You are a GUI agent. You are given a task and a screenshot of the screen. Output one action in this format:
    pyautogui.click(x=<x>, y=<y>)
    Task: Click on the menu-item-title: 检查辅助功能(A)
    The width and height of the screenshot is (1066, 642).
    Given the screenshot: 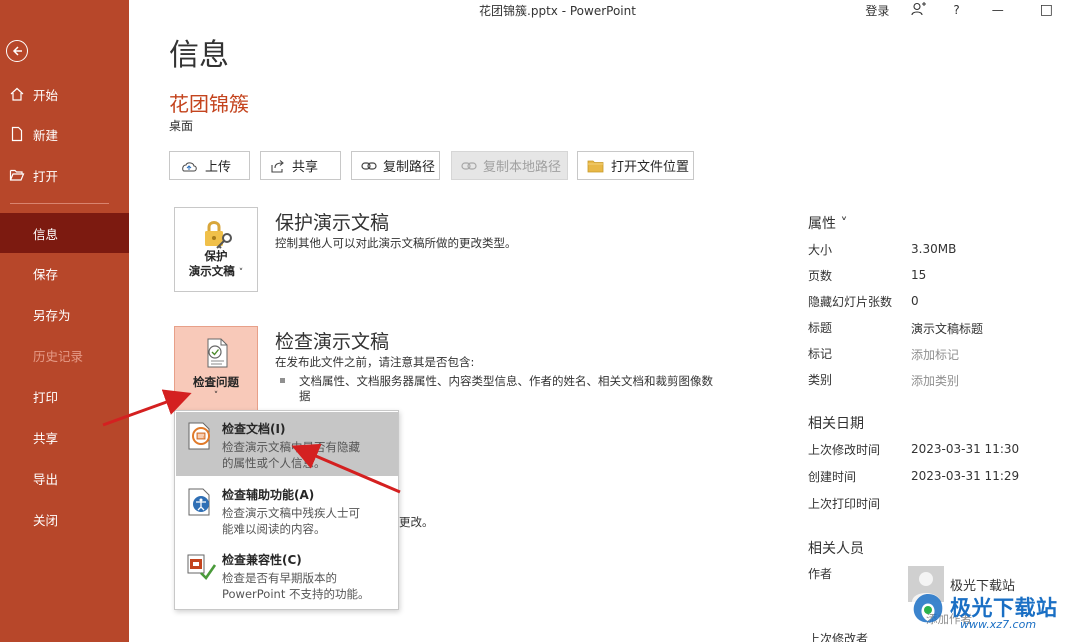 What is the action you would take?
    pyautogui.click(x=268, y=495)
    